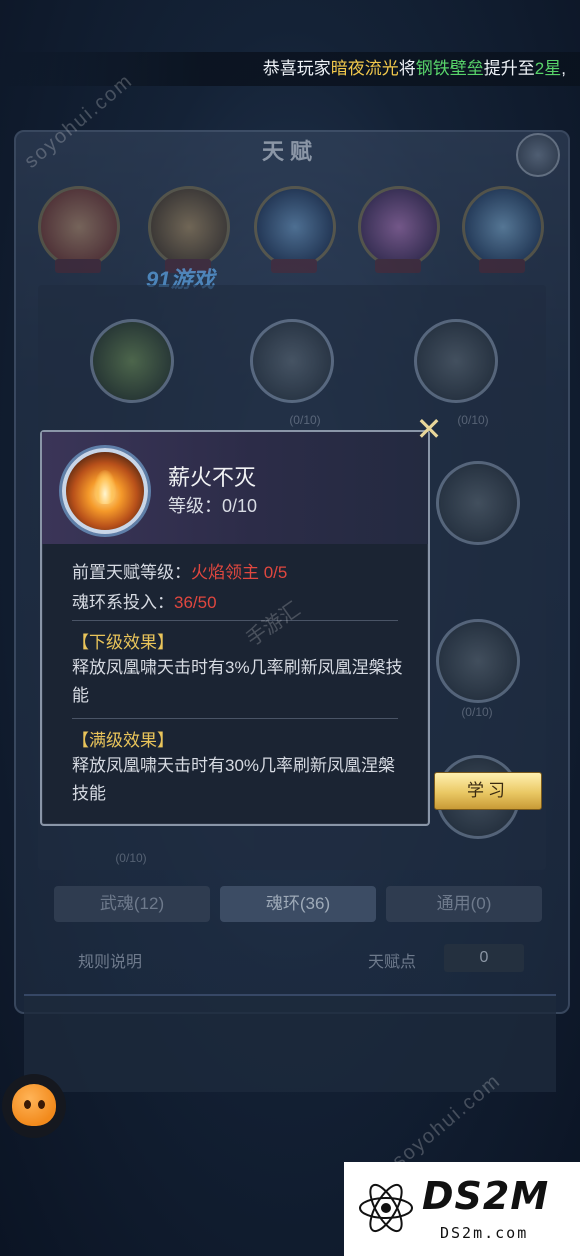 Image resolution: width=580 pixels, height=1256 pixels. What do you see at coordinates (449, 68) in the screenshot?
I see `broadcast-item: 钢铁壁垒` at bounding box center [449, 68].